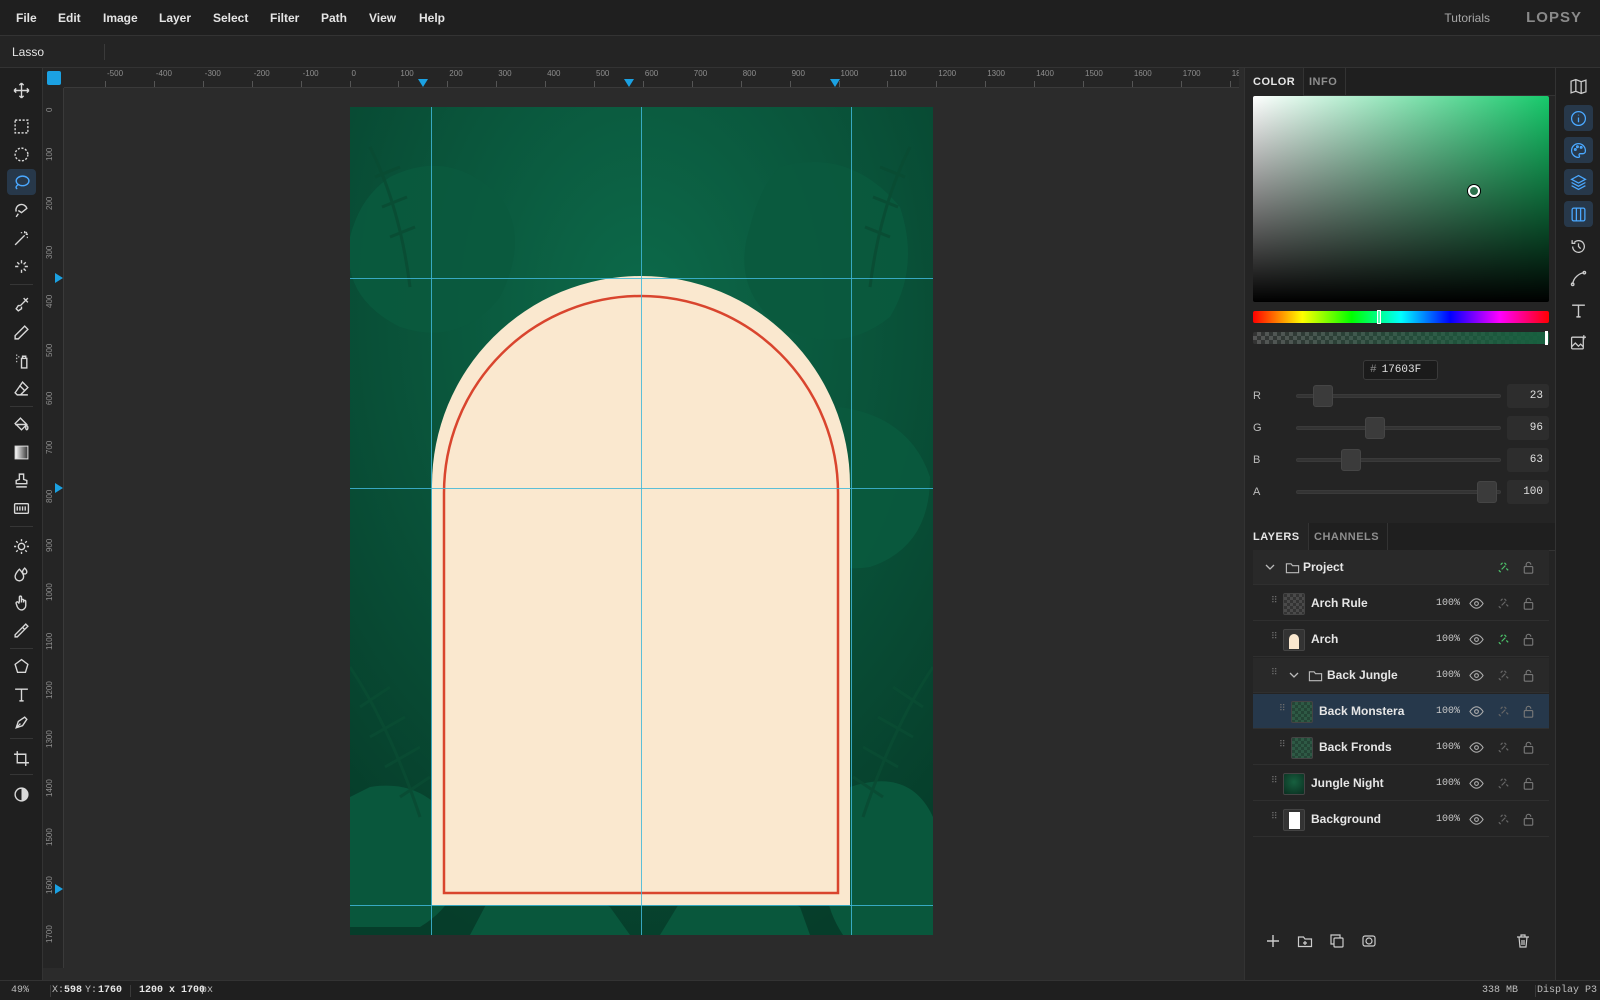 The width and height of the screenshot is (1600, 1000). I want to click on menu-image: Image, so click(120, 18).